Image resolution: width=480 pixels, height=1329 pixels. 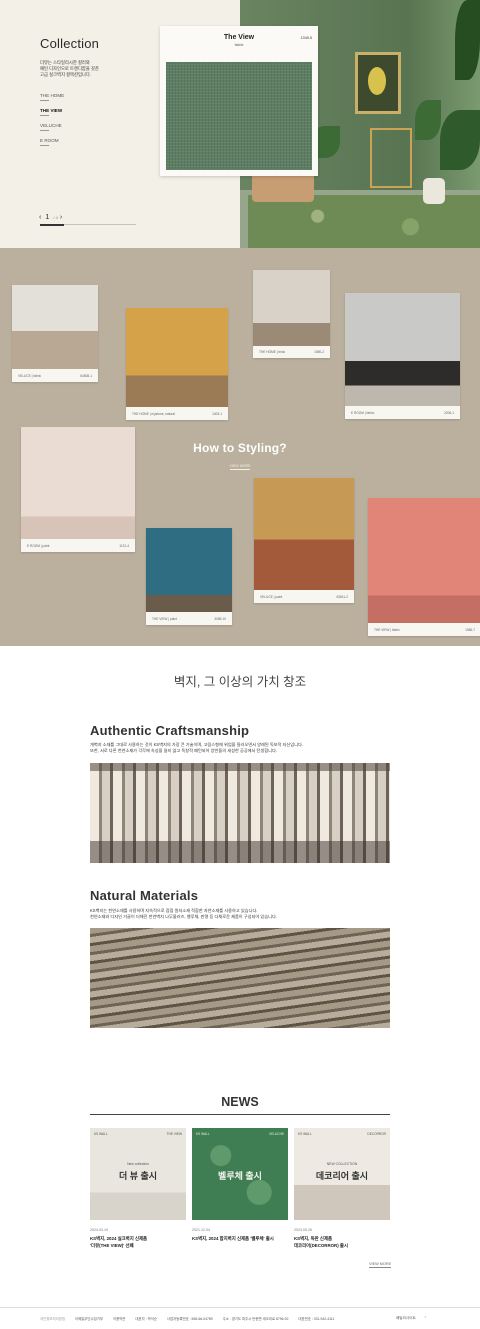 I want to click on product-type: fabric, so click(x=239, y=45).